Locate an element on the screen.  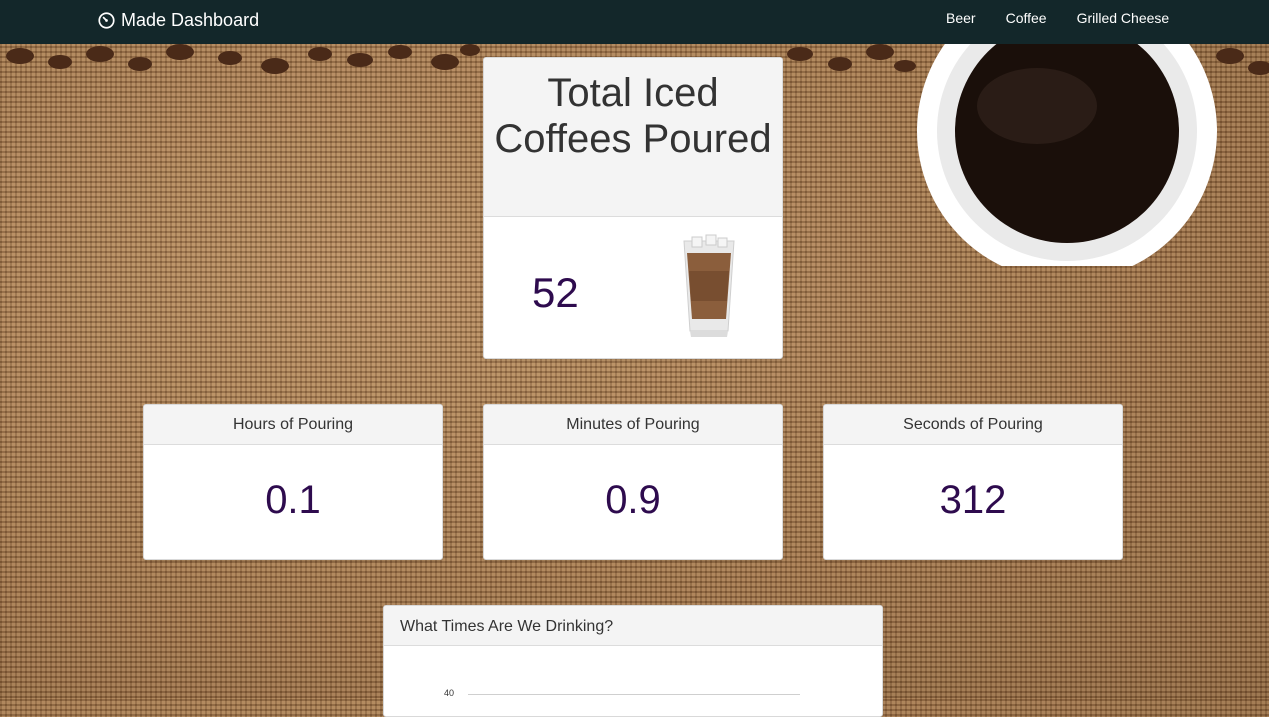
chart-gridline is located at coordinates (634, 694).